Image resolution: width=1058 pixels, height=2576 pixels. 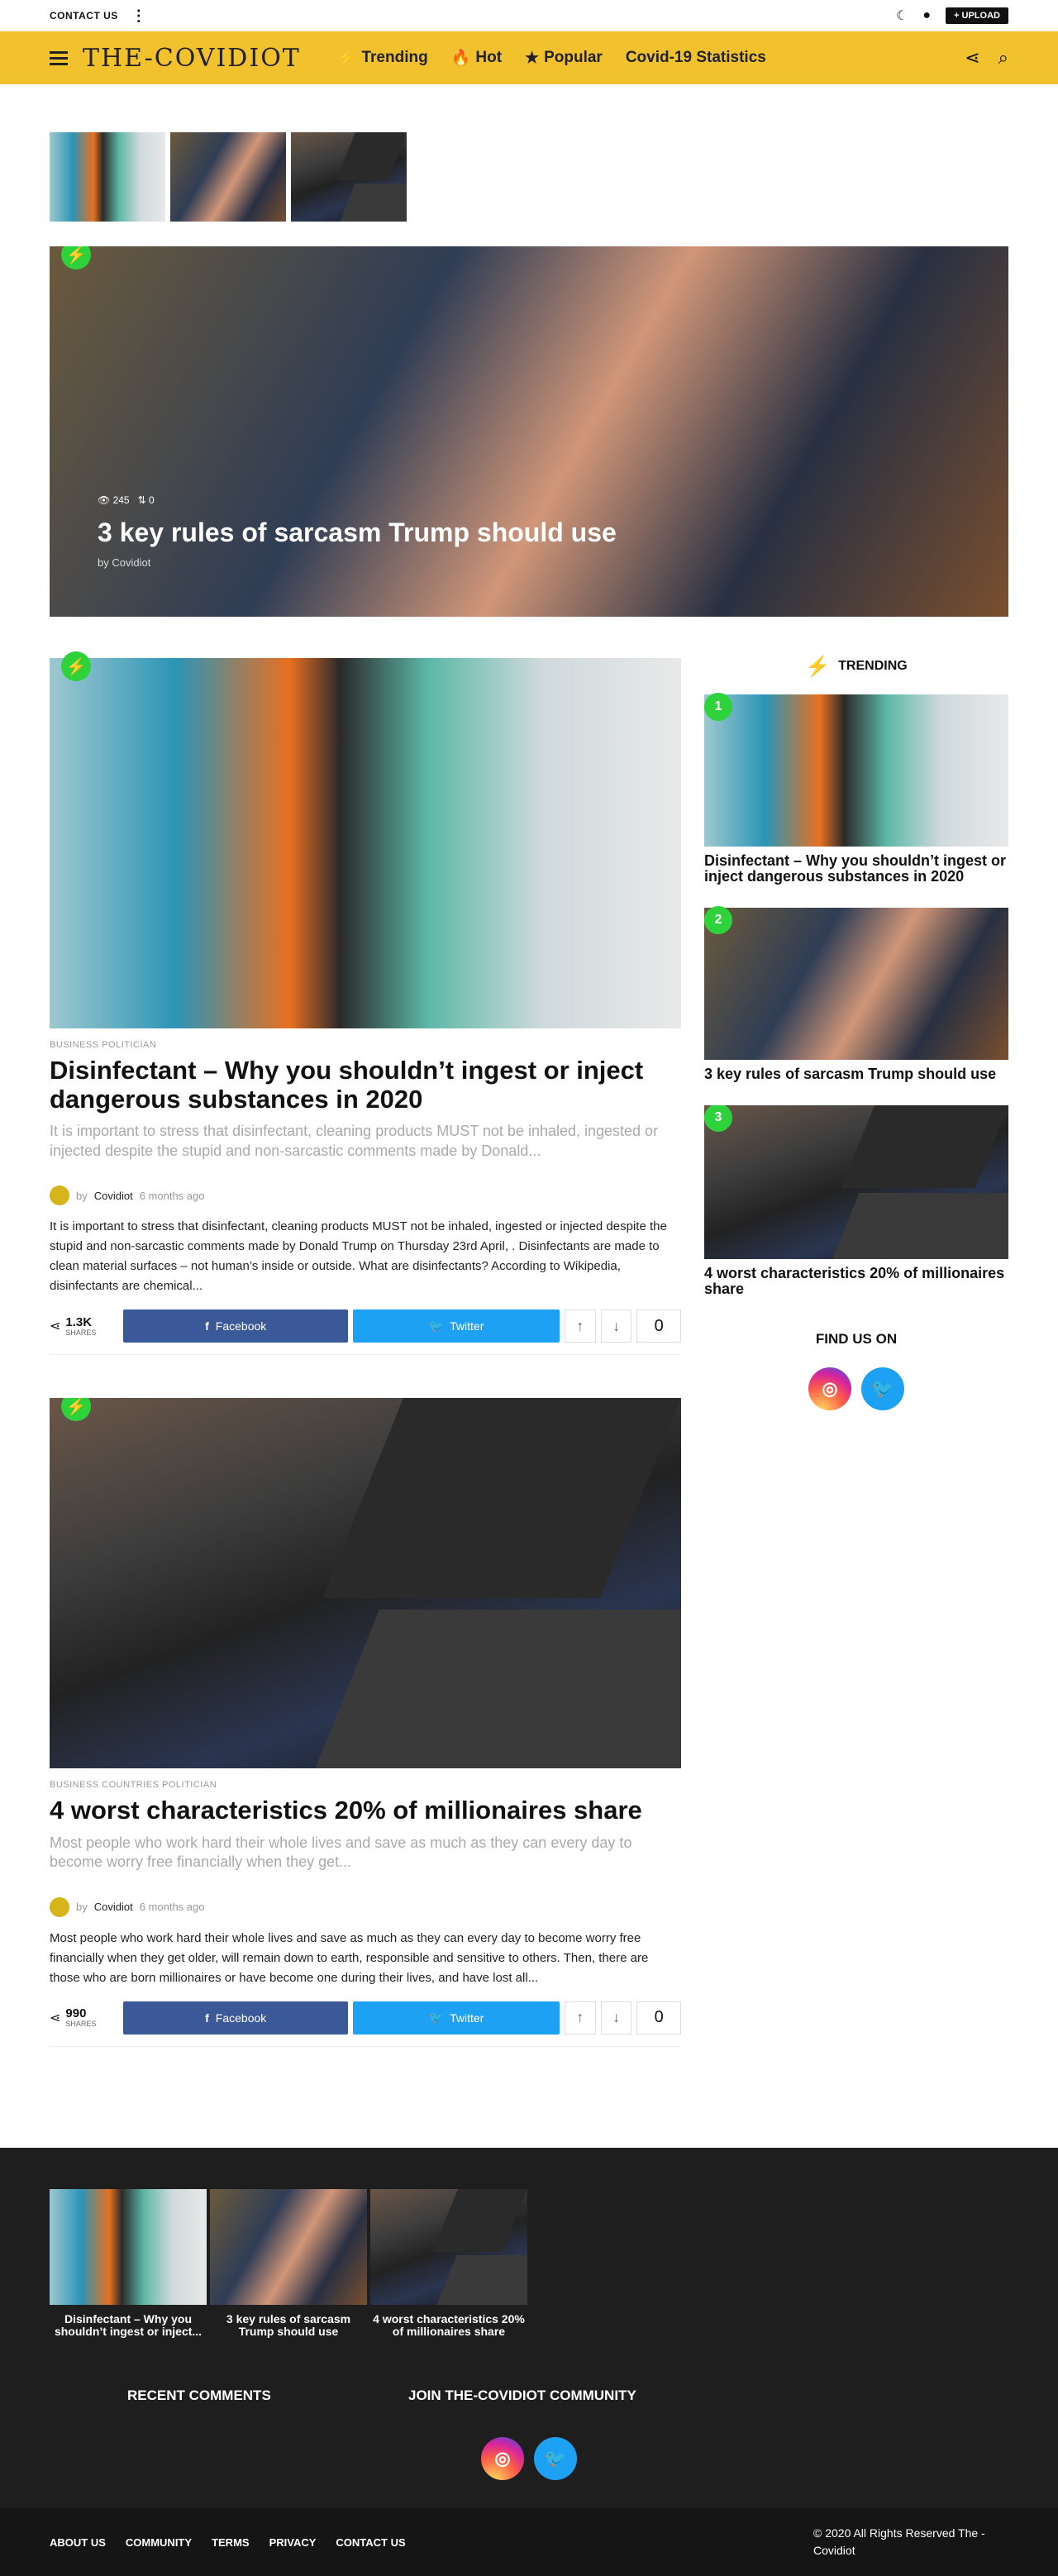 I want to click on join-community-heading: JOIN THE-COVIDIOT COMMUNITY, so click(x=522, y=2395).